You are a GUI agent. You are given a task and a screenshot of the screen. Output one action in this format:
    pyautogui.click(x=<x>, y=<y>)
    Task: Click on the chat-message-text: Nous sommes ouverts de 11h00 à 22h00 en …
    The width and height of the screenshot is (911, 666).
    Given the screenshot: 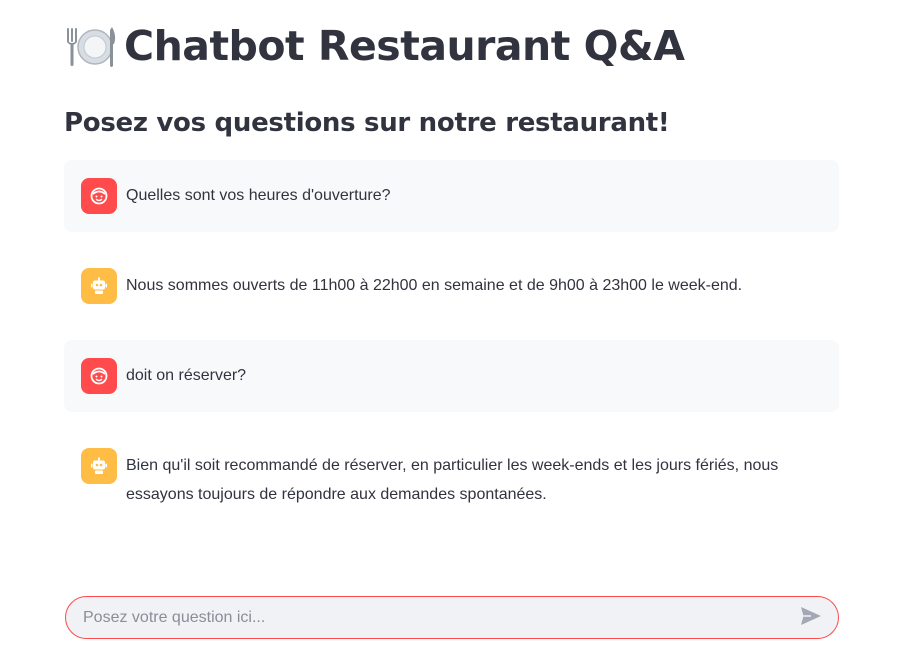 What is the action you would take?
    pyautogui.click(x=434, y=285)
    